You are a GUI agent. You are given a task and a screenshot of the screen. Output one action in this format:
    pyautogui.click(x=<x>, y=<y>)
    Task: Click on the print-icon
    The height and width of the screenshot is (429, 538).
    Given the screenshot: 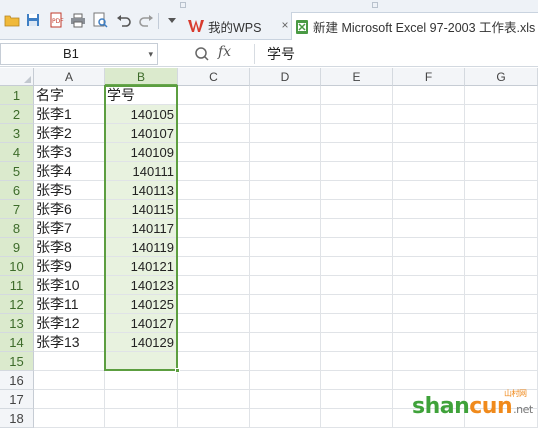 What is the action you would take?
    pyautogui.click(x=78, y=20)
    